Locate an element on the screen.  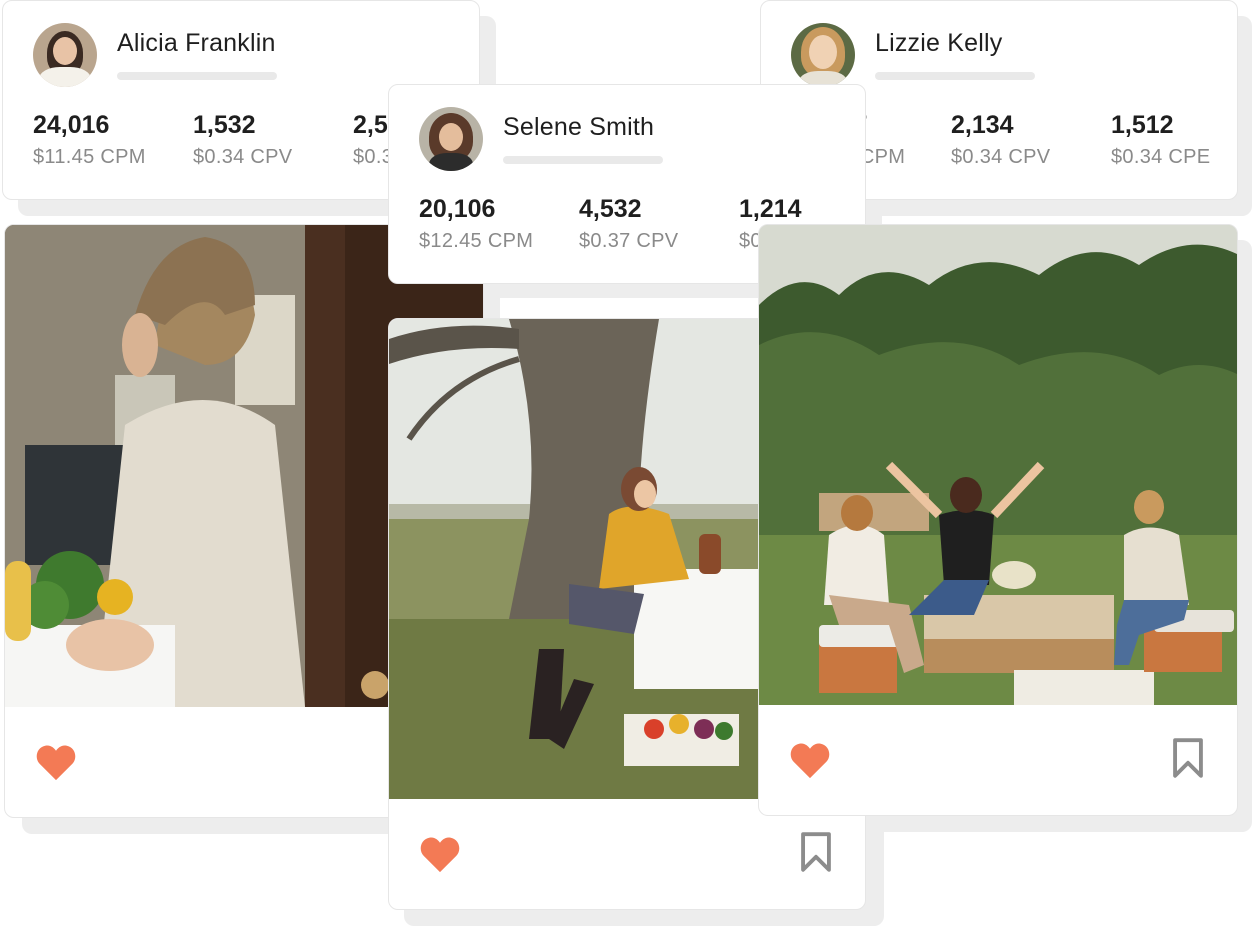
stat-rate: $11.45 CPM is located at coordinates (89, 157).